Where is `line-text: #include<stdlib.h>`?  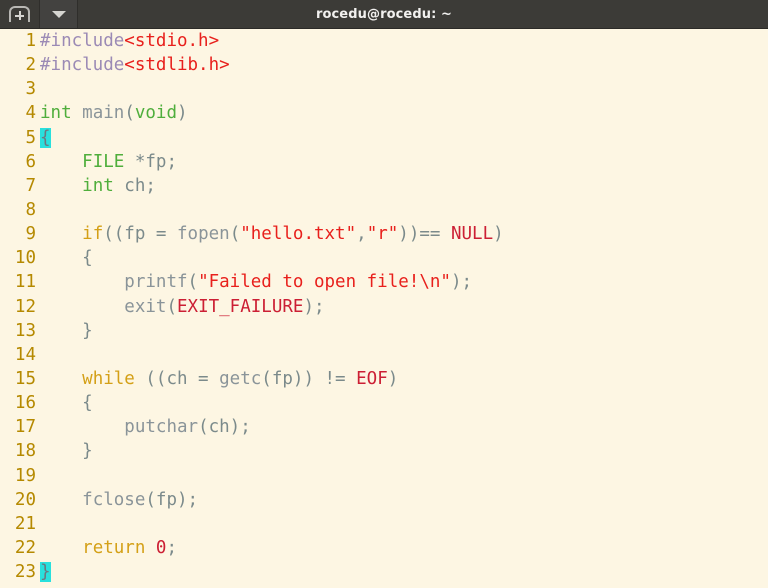 line-text: #include<stdlib.h> is located at coordinates (133, 65).